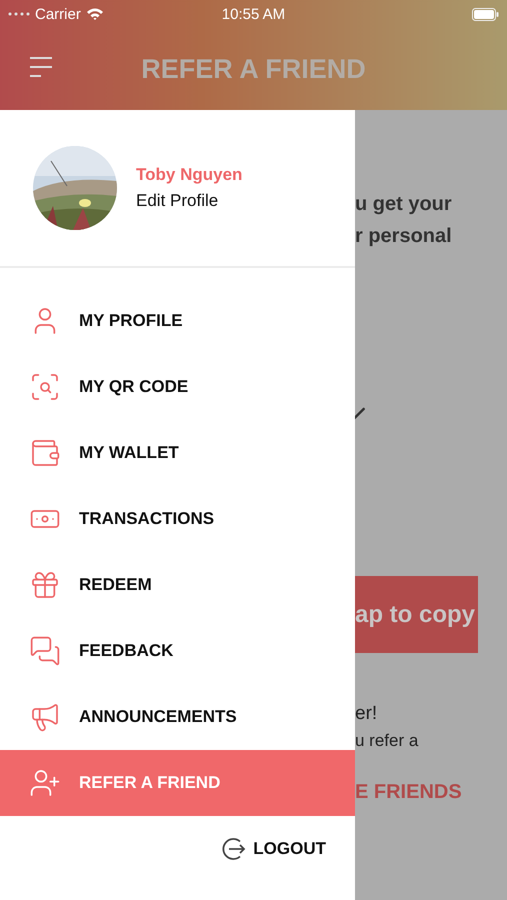  What do you see at coordinates (45, 783) in the screenshot?
I see `add-person-icon` at bounding box center [45, 783].